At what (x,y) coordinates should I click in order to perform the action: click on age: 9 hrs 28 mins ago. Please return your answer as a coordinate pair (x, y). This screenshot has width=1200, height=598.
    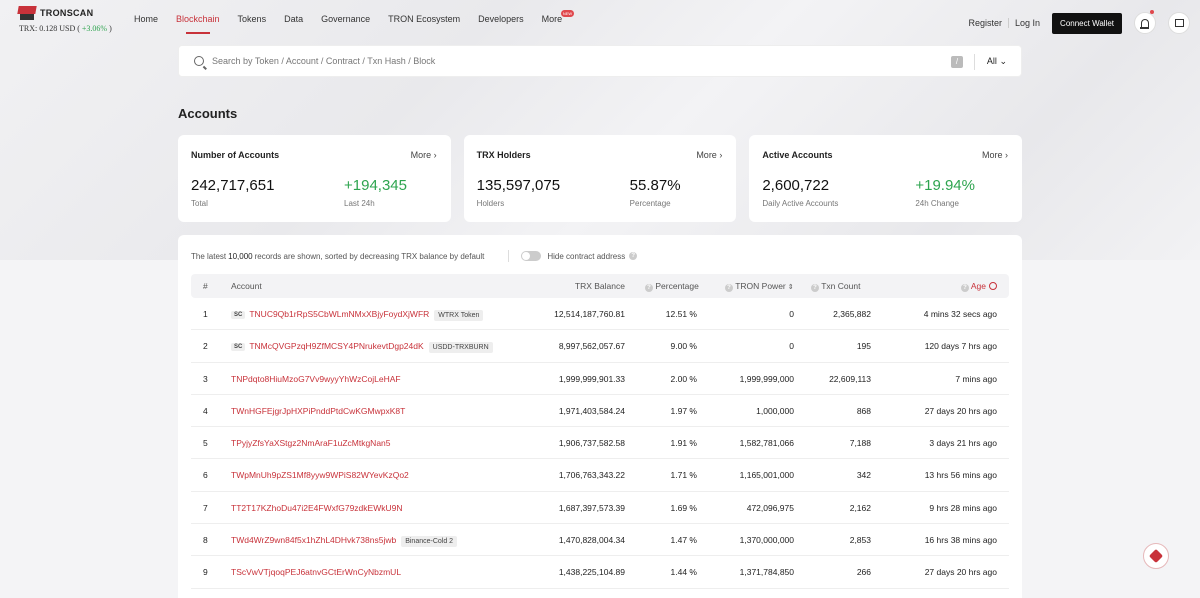
    Looking at the image, I should click on (963, 507).